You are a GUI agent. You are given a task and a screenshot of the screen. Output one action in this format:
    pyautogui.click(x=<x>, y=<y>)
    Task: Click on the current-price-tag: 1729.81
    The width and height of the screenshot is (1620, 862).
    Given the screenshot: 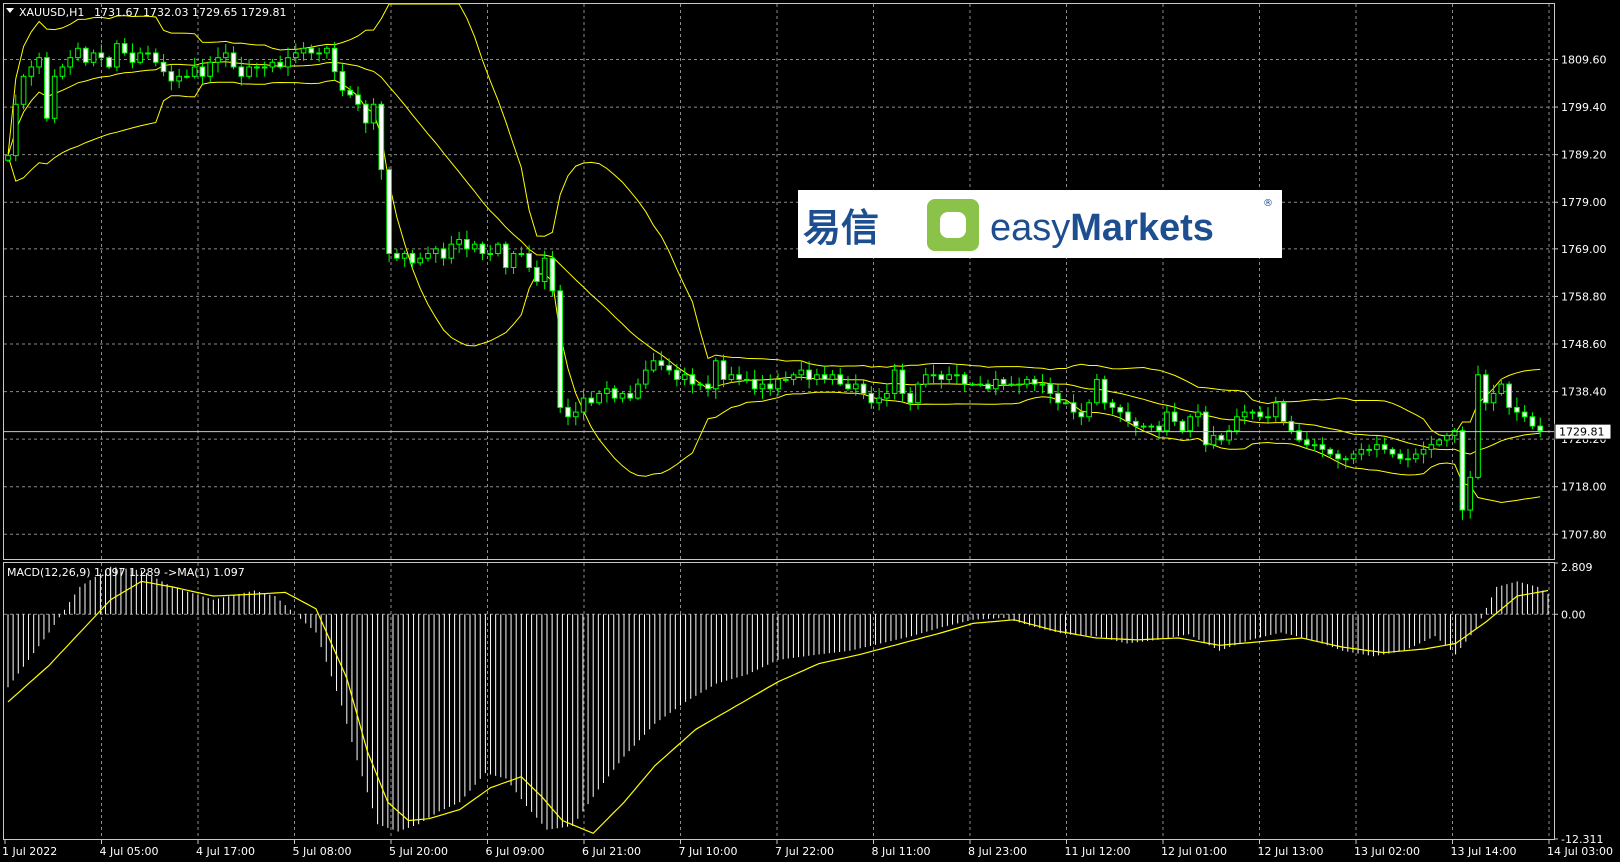 What is the action you would take?
    pyautogui.click(x=1583, y=431)
    